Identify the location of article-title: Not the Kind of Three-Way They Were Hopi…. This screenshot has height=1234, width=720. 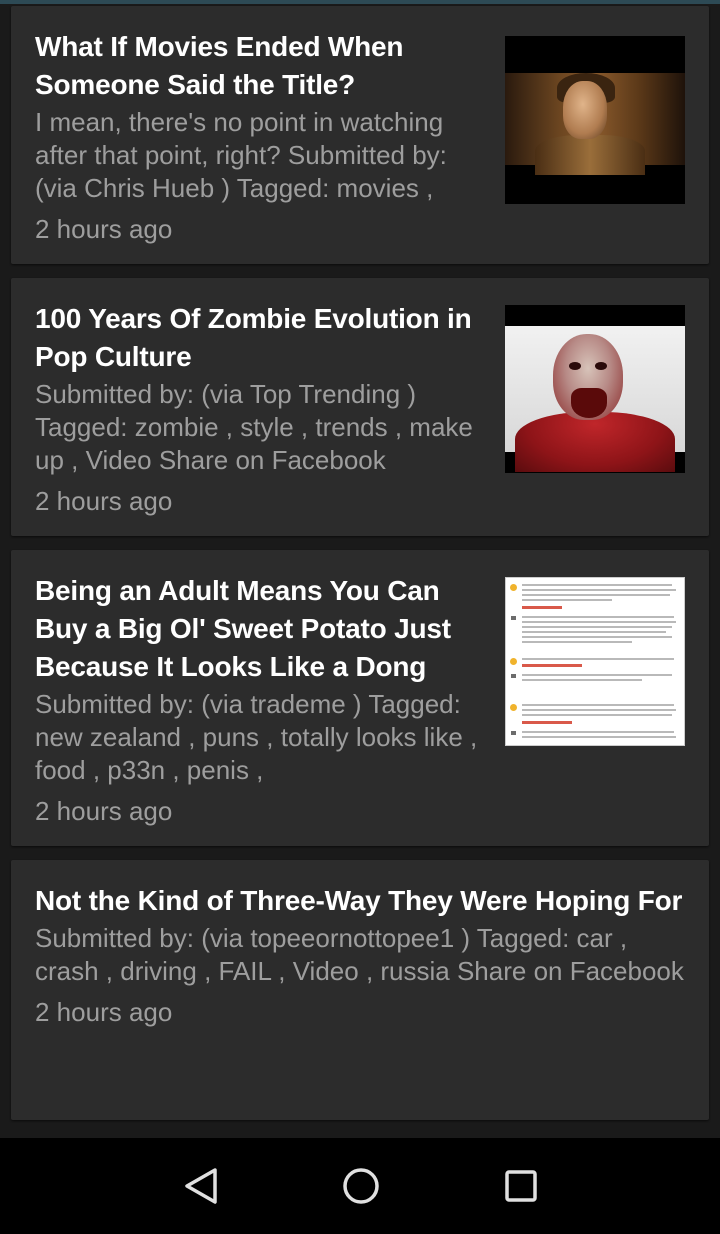
(360, 901).